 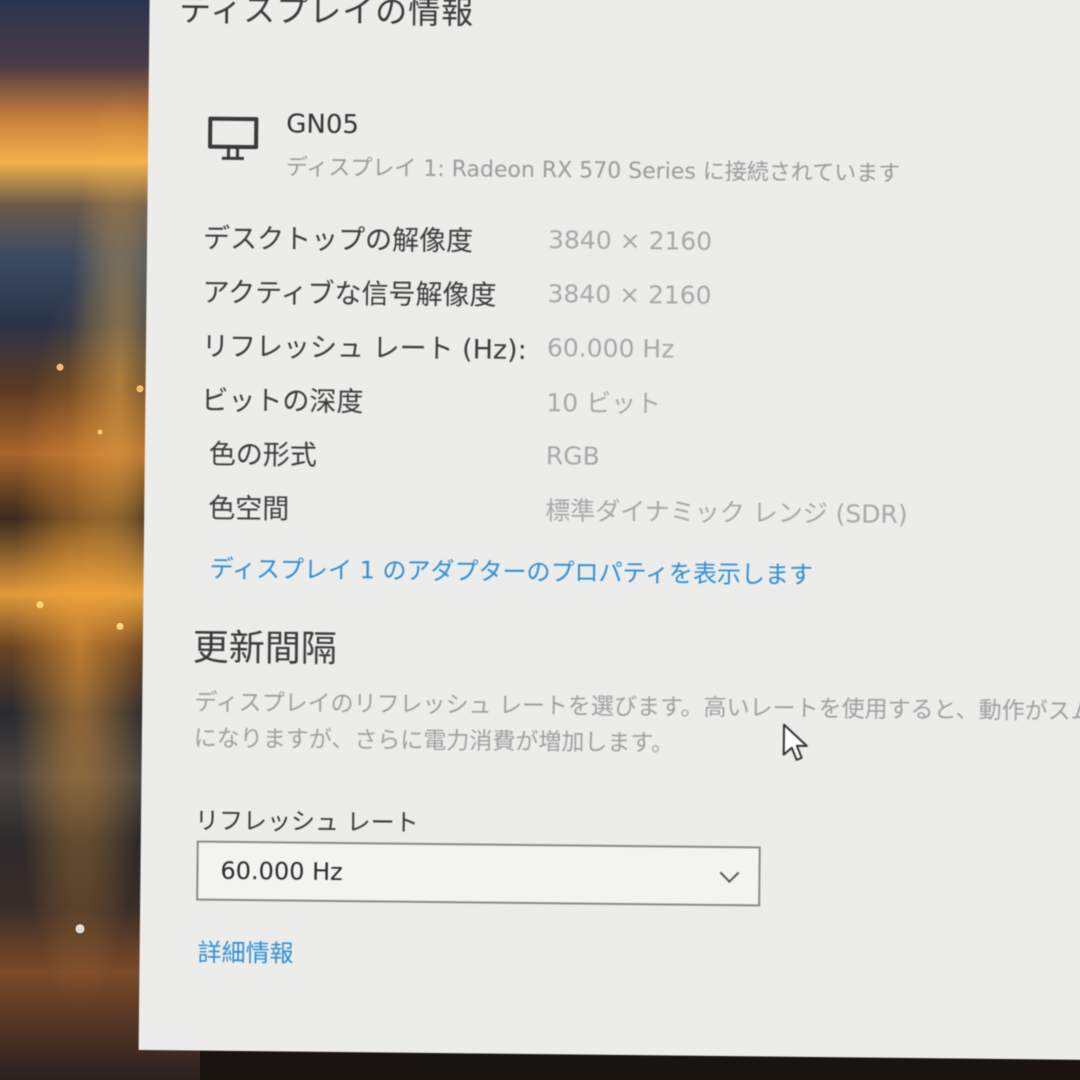 What do you see at coordinates (281, 871) in the screenshot?
I see `refresh-rate-selected-value: 60.000 Hz` at bounding box center [281, 871].